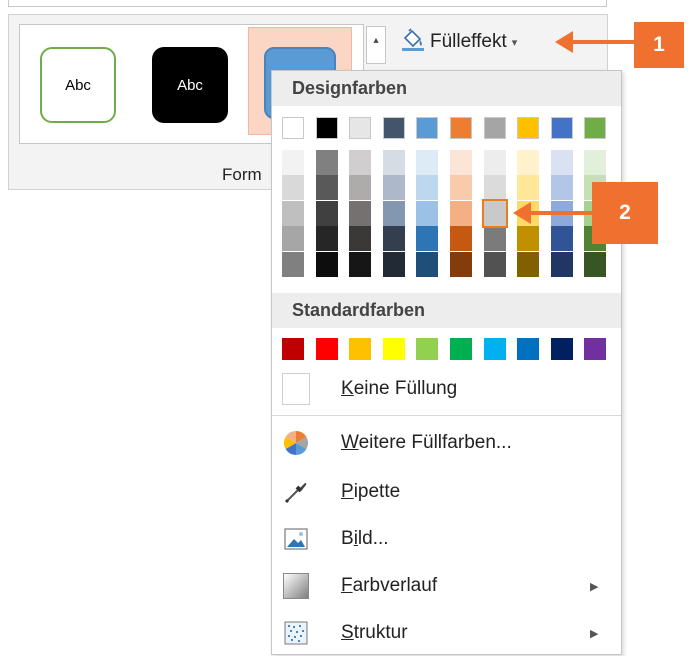 This screenshot has height=656, width=693. Describe the element at coordinates (446, 88) in the screenshot. I see `design-colors-header: Designfarben` at that location.